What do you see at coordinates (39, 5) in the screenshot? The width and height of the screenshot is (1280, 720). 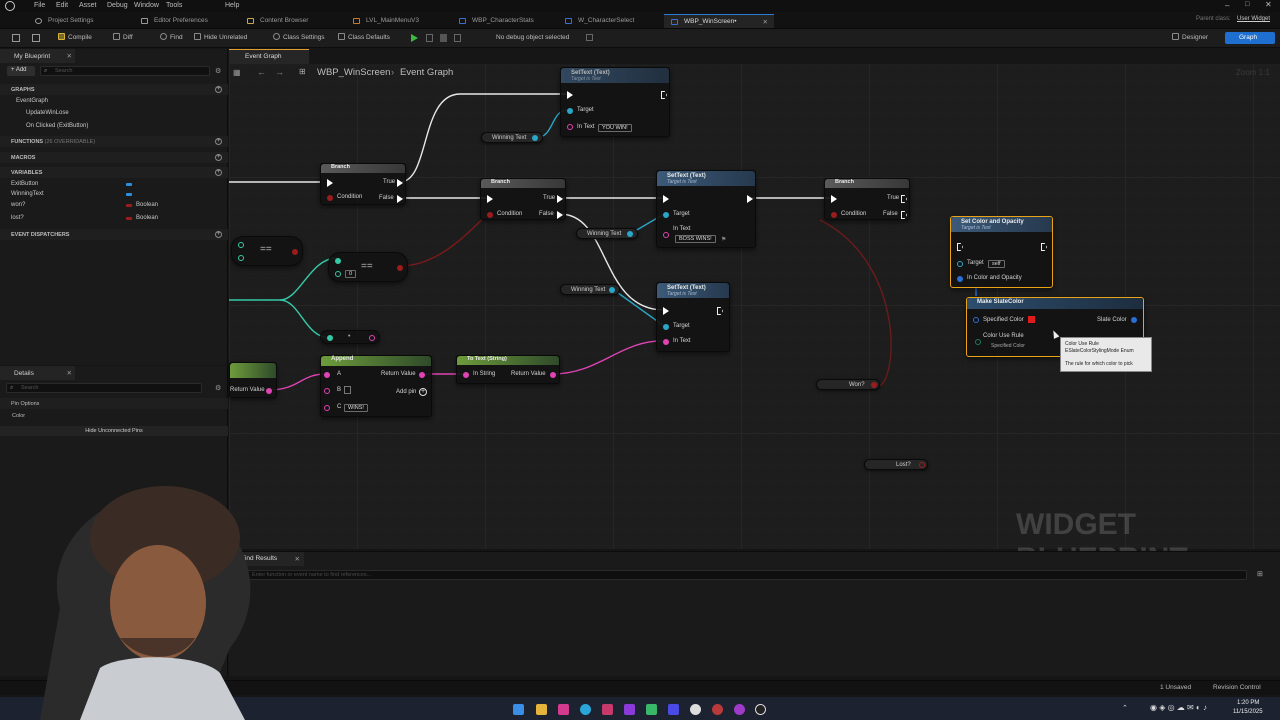 I see `menu-file: File` at bounding box center [39, 5].